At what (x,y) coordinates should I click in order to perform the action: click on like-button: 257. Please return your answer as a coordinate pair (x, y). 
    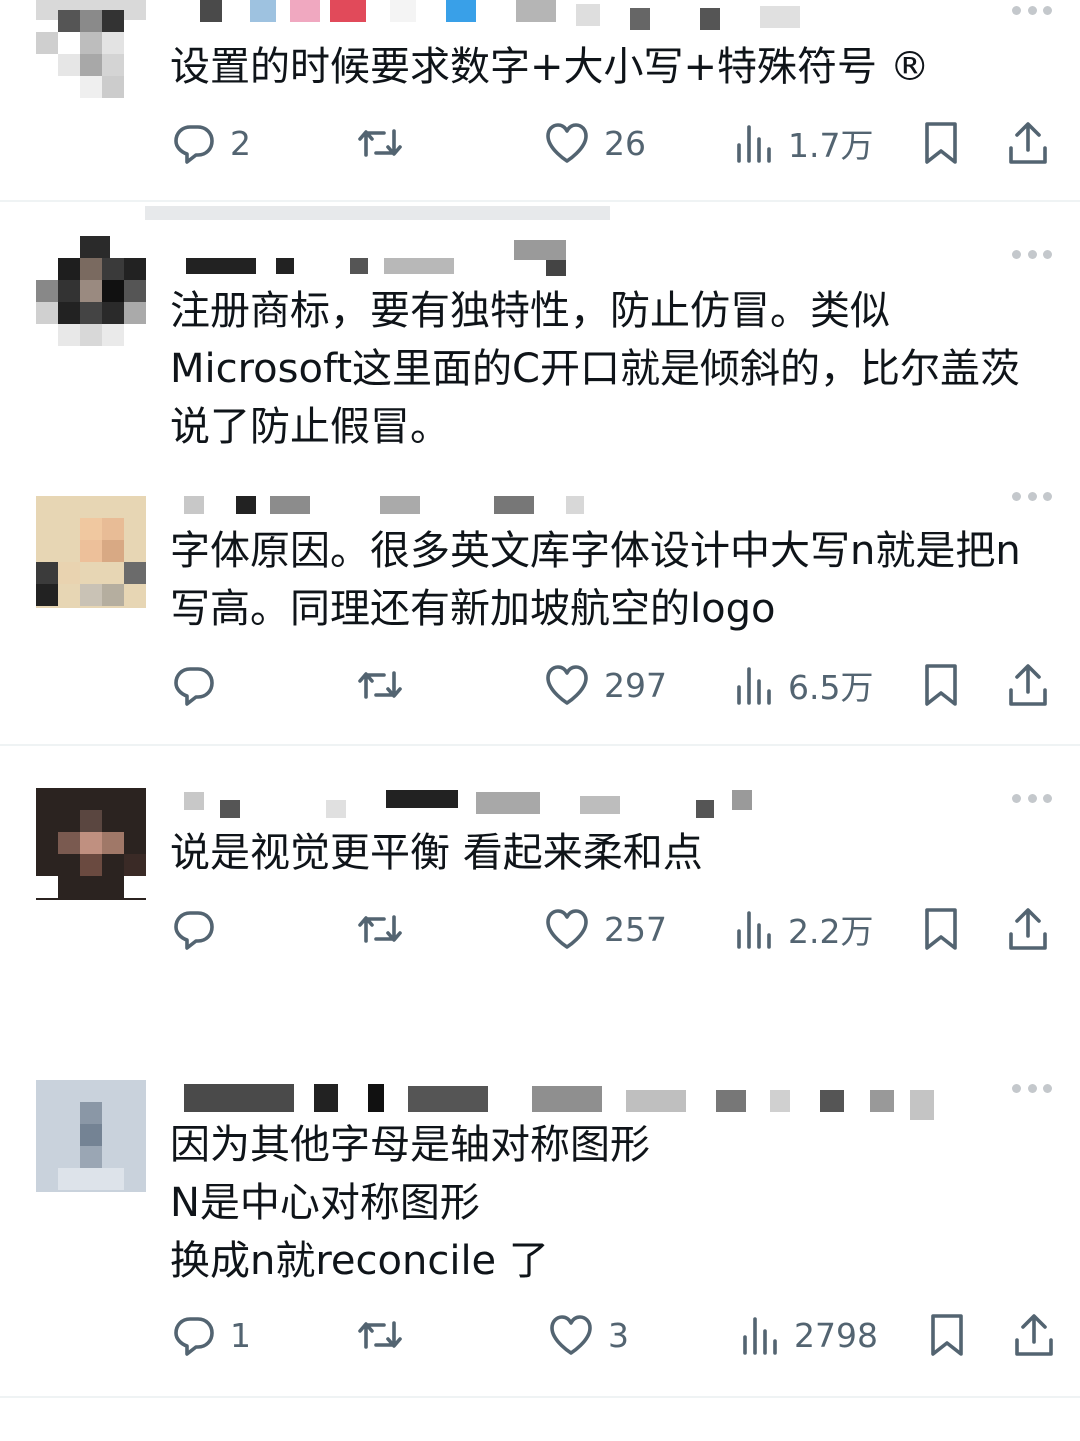
    Looking at the image, I should click on (605, 929).